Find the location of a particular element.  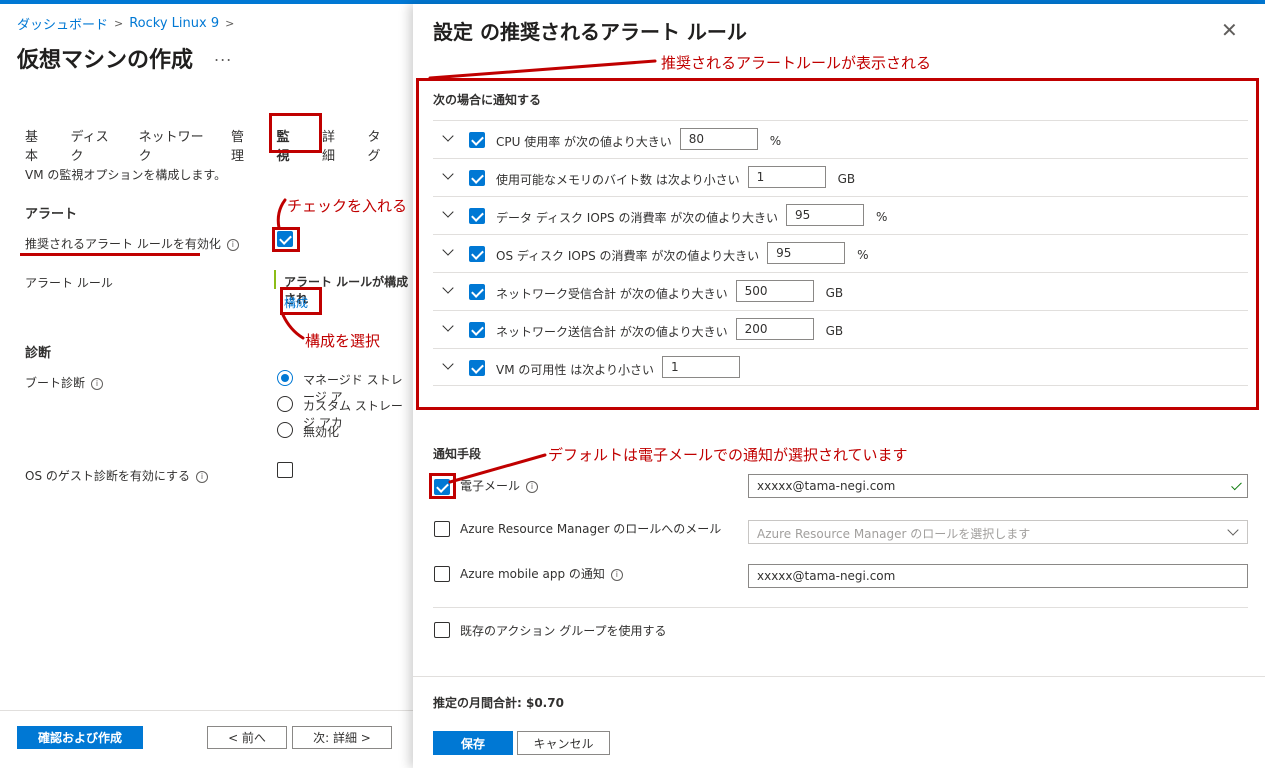

breadcrumb: ダッシュボード > Rocky Linux 9 > is located at coordinates (125, 23).